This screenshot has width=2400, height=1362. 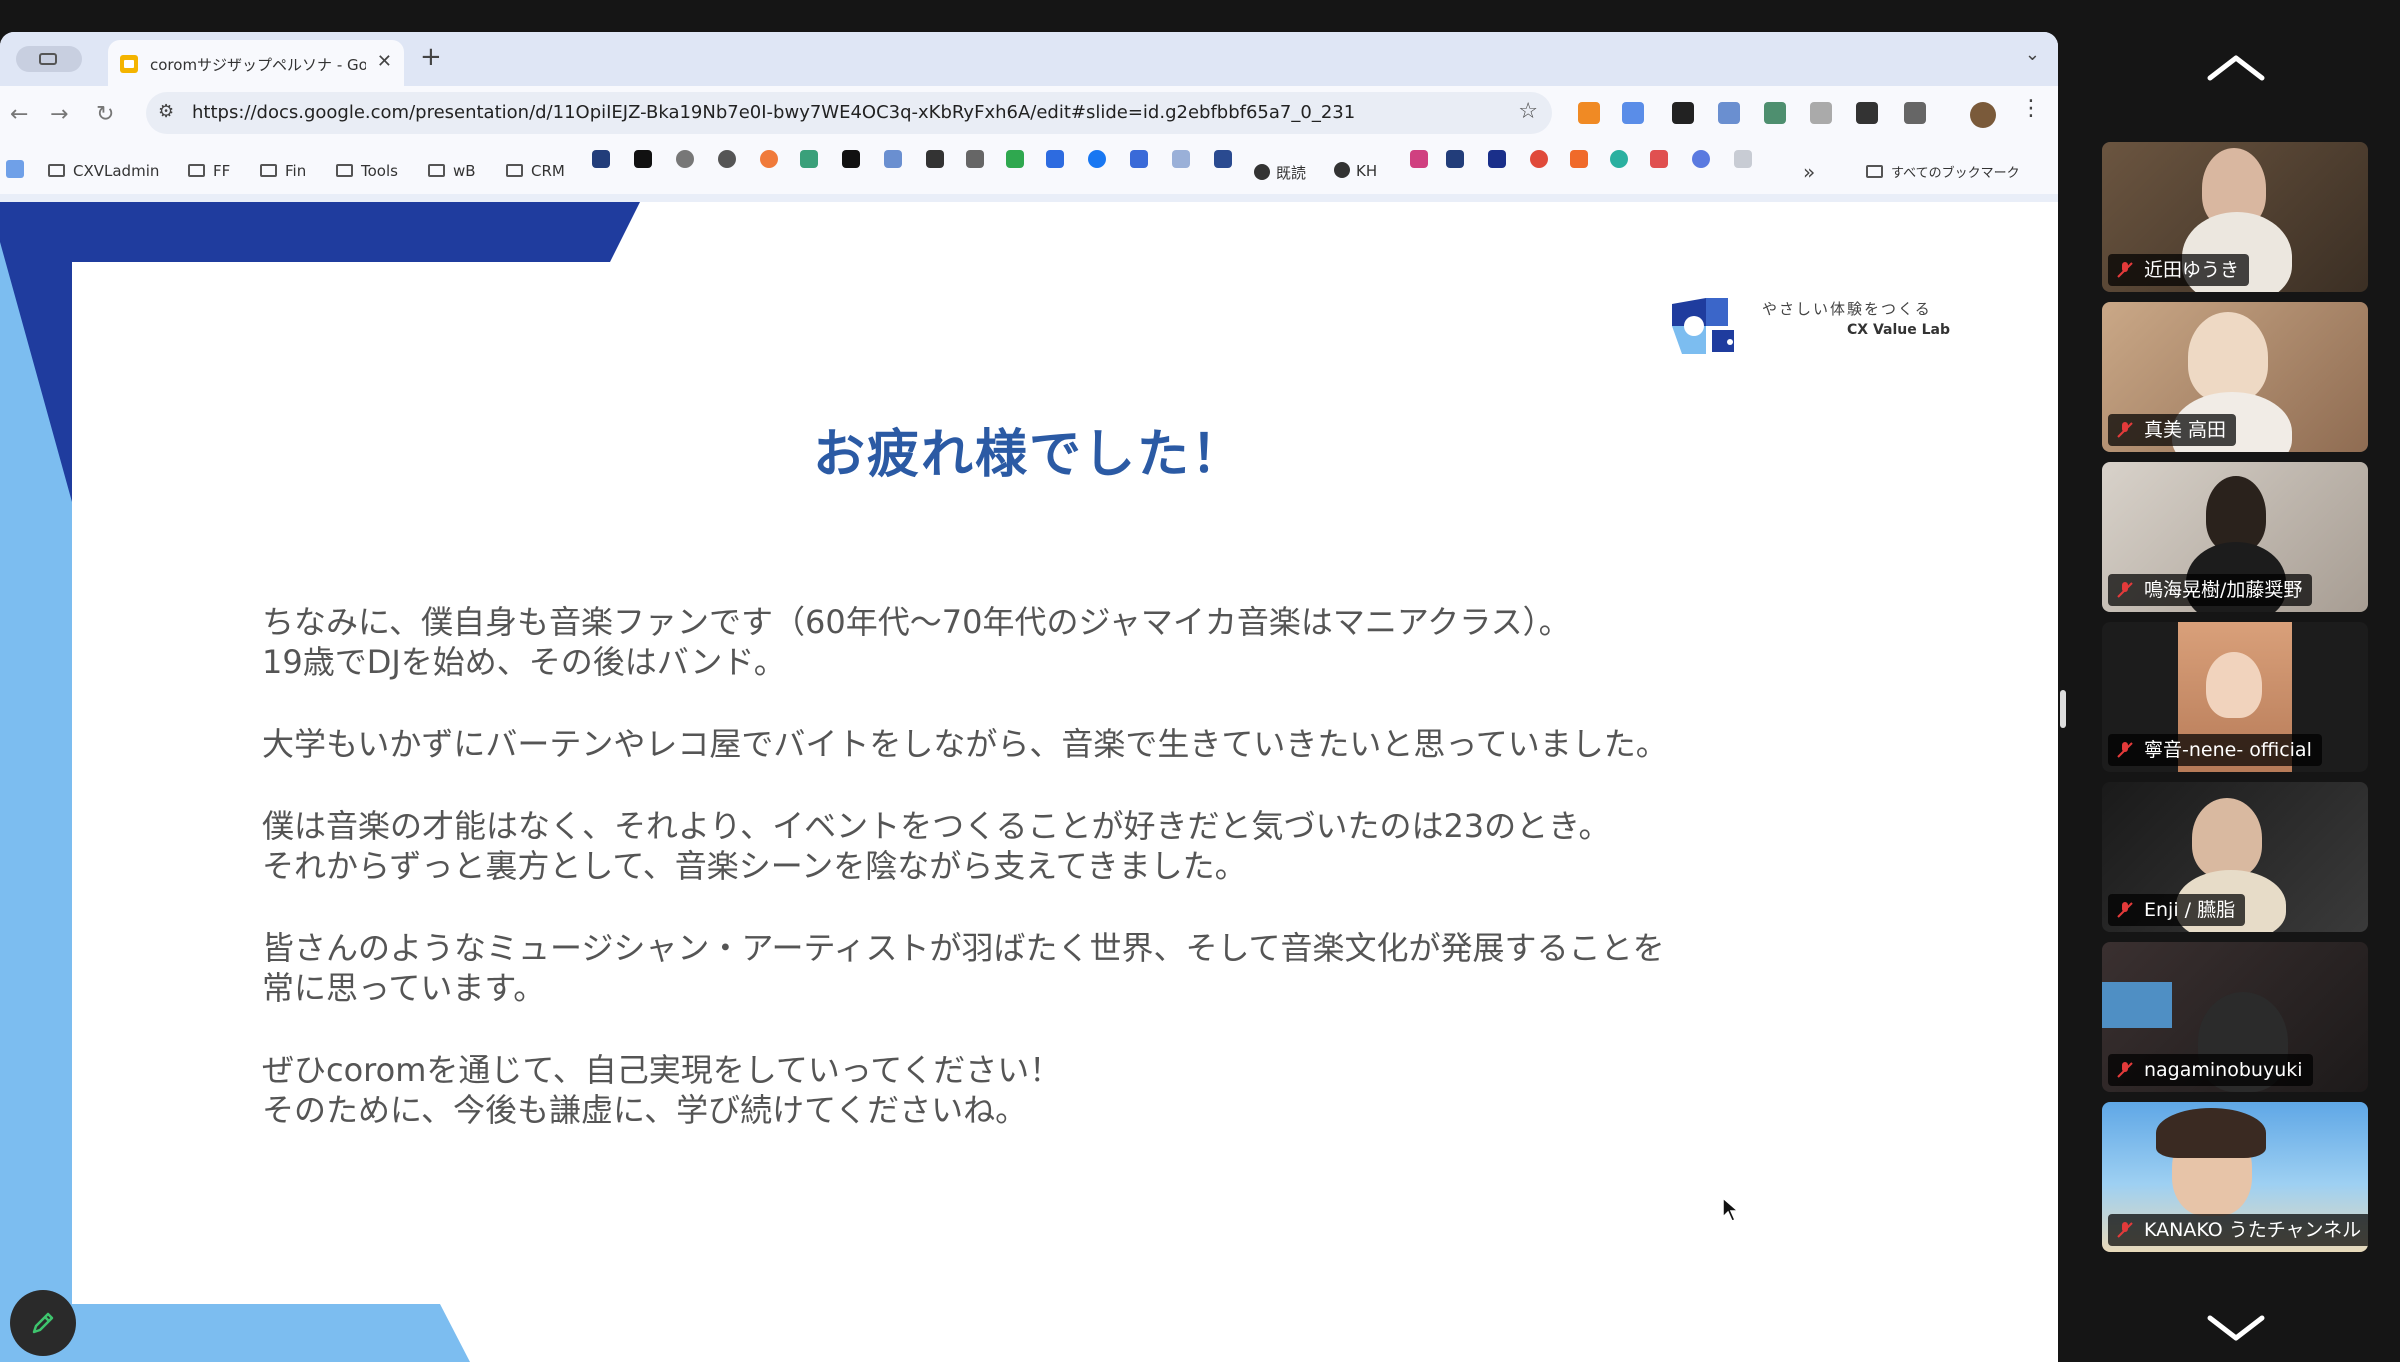 I want to click on bookmark-folder-fin: Fin, so click(x=283, y=171).